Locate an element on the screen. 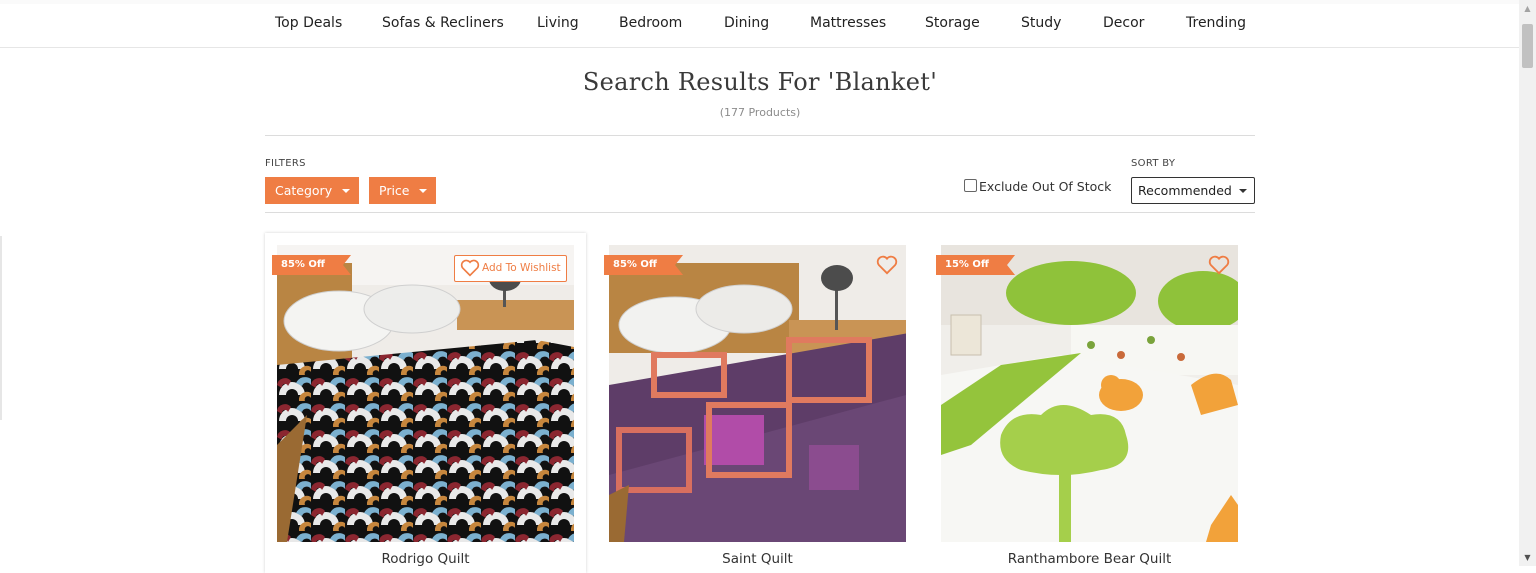 The height and width of the screenshot is (573, 1536). add-to-wishlist-button: Add To Wishlist is located at coordinates (510, 268).